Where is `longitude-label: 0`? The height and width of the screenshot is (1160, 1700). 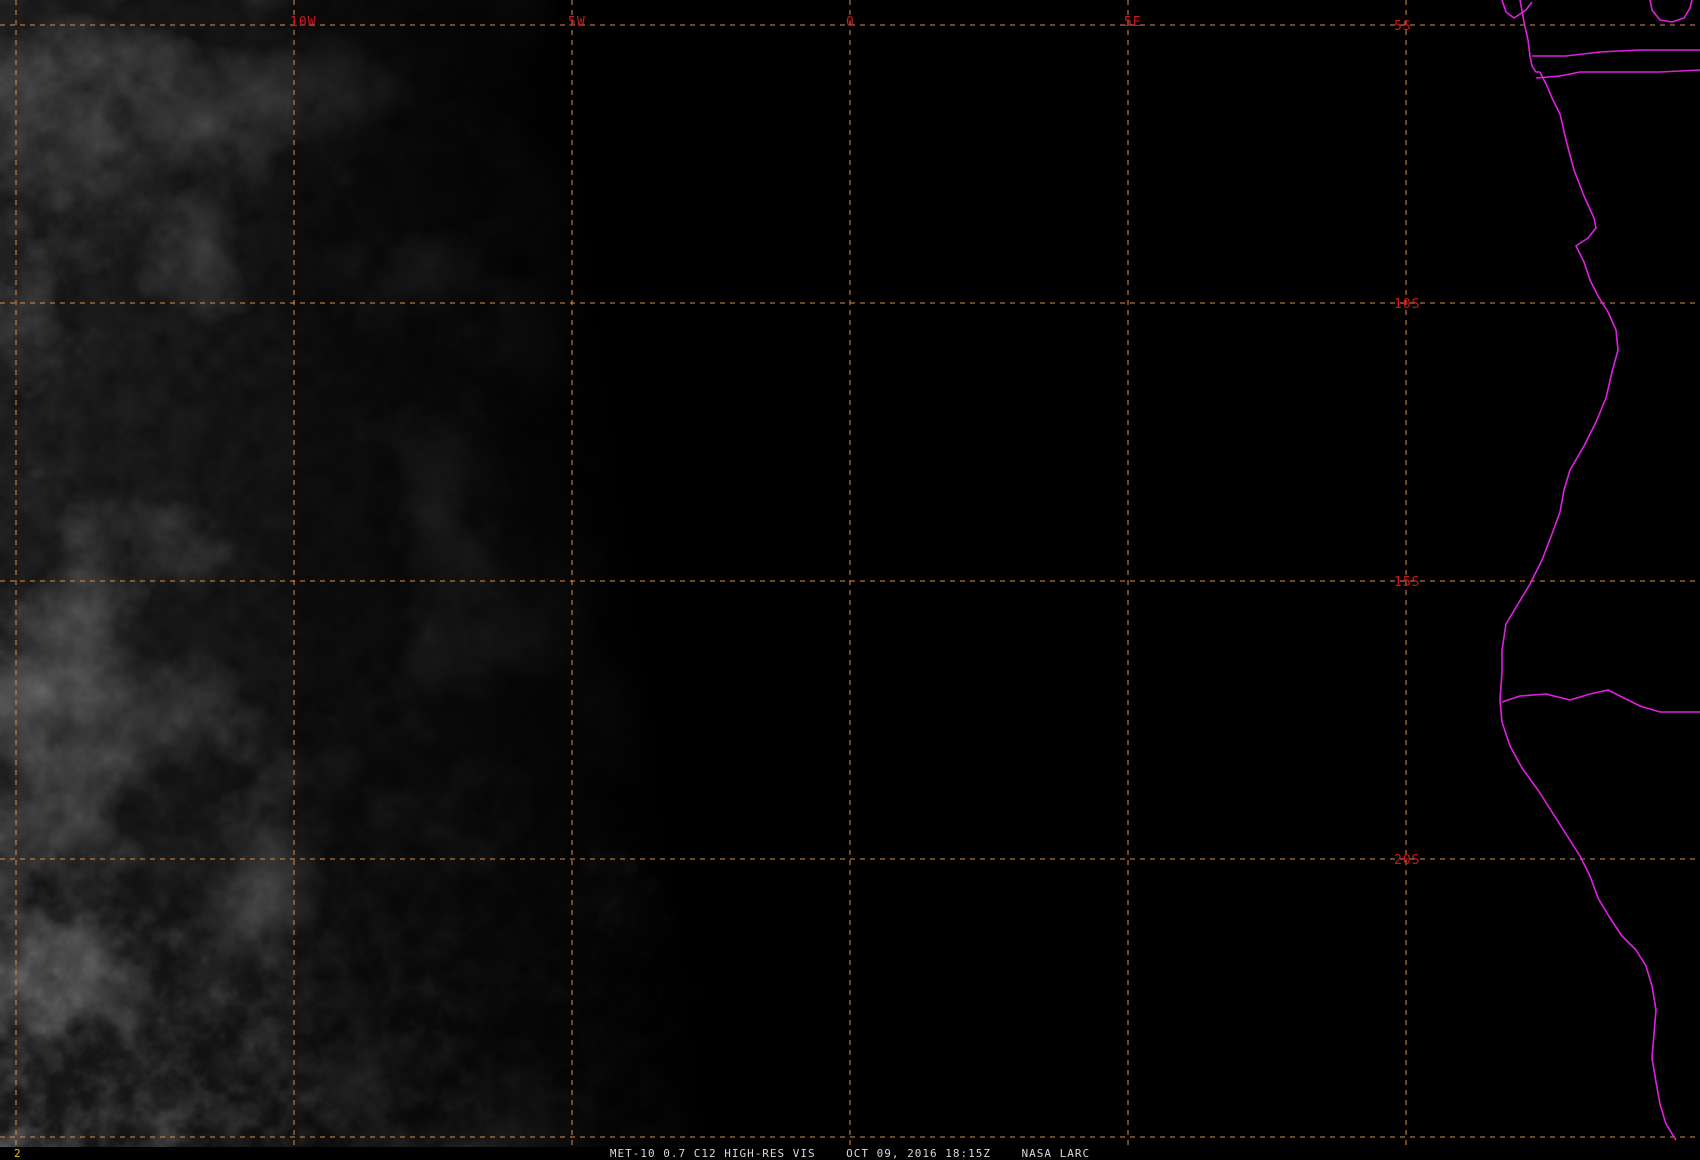 longitude-label: 0 is located at coordinates (850, 22).